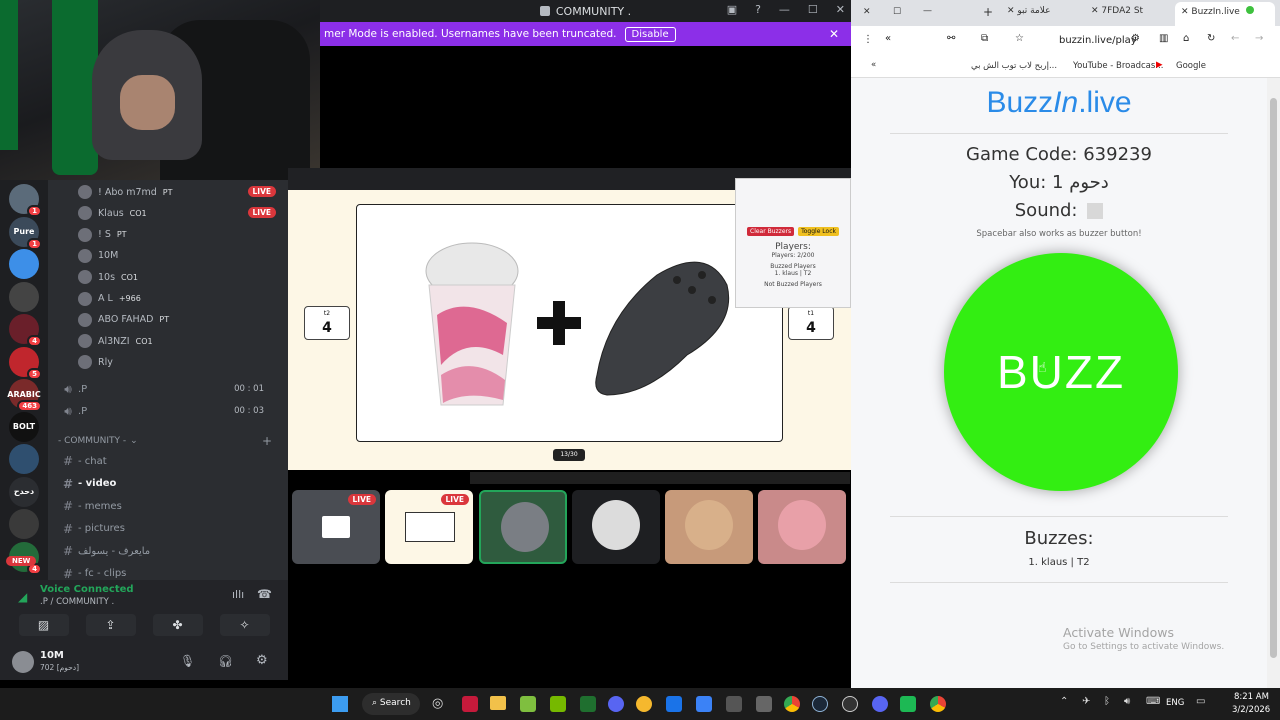  Describe the element at coordinates (168, 506) in the screenshot. I see `text-channel: # - memes` at that location.